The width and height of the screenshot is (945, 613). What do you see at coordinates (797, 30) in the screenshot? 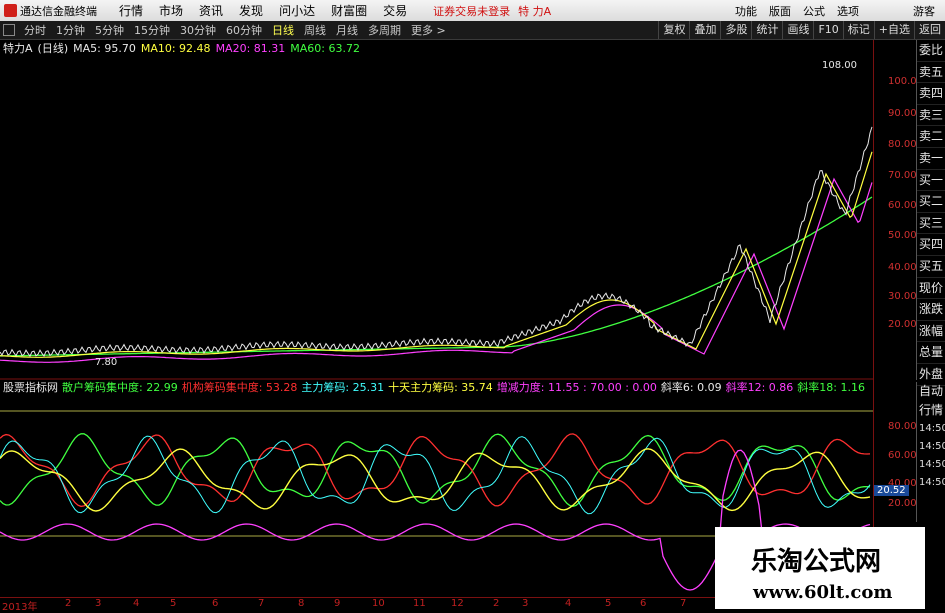
I see `draw-line-button: 画线` at bounding box center [797, 30].